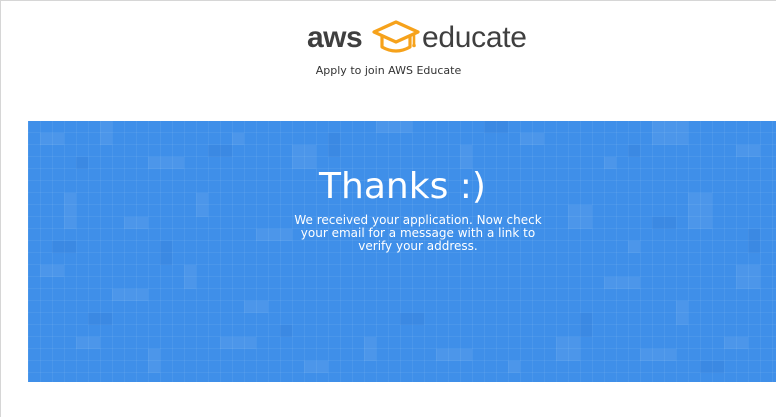 The image size is (776, 417). I want to click on hero-title: Thanks :), so click(402, 186).